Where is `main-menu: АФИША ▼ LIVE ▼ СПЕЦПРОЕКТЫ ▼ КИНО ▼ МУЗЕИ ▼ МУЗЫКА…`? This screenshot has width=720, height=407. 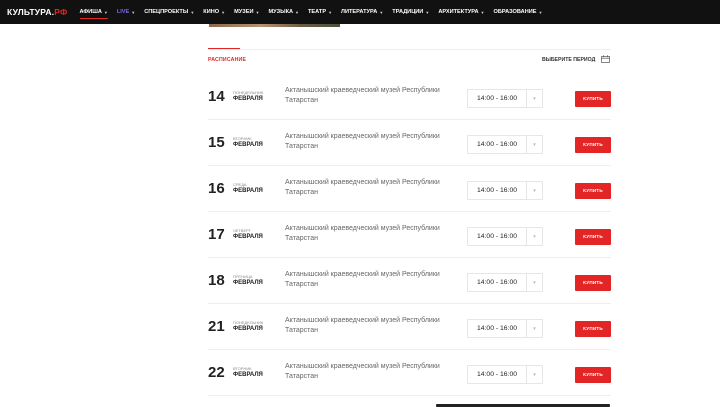 main-menu: АФИША ▼ LIVE ▼ СПЕЦПРОЕКТЫ ▼ КИНО ▼ МУЗЕИ ▼ МУЗЫКА… is located at coordinates (315, 14).